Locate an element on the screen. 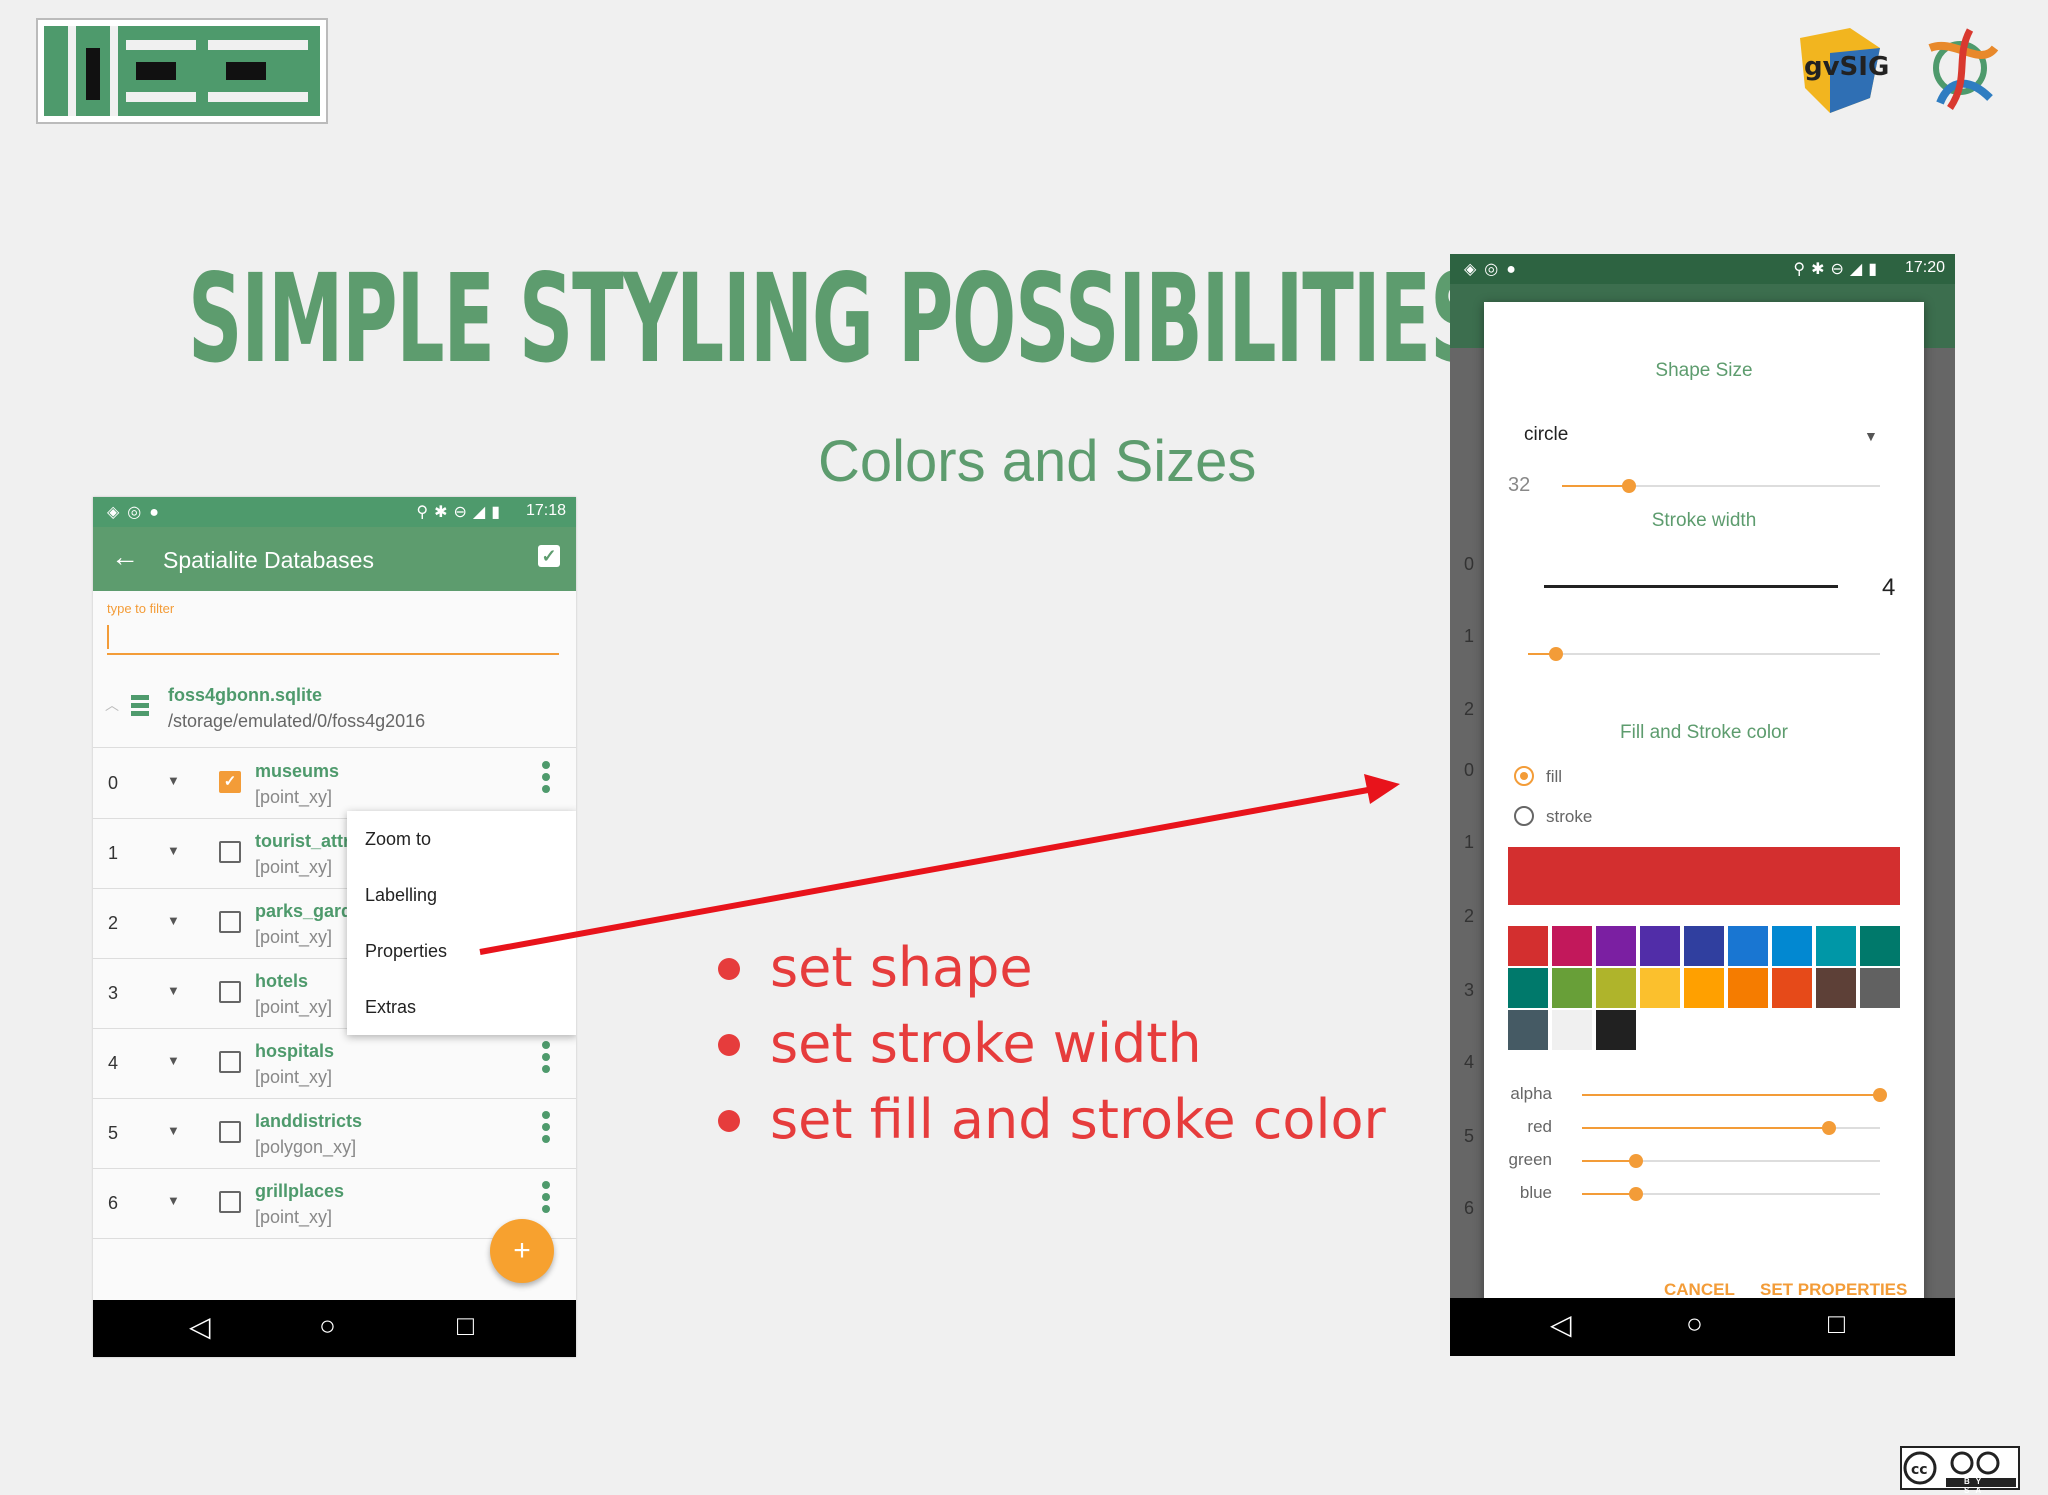 The height and width of the screenshot is (1495, 2048). table-row: 5 ▼ landdistricts [polygon_xy] is located at coordinates (334, 1134).